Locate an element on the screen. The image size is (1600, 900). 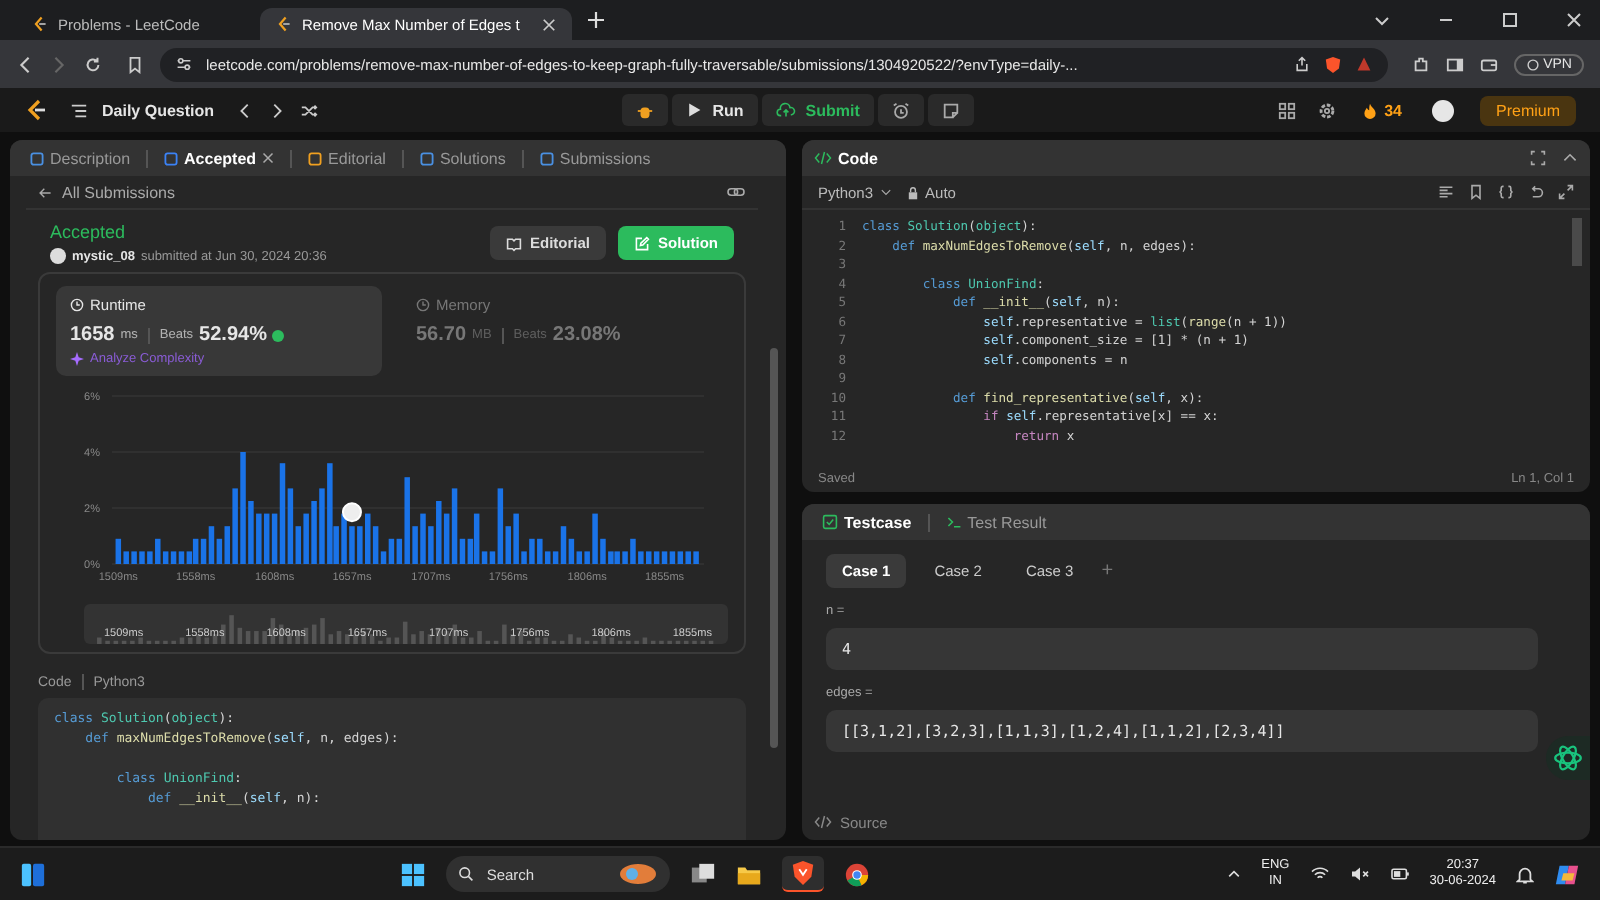
debug-button is located at coordinates (645, 110).